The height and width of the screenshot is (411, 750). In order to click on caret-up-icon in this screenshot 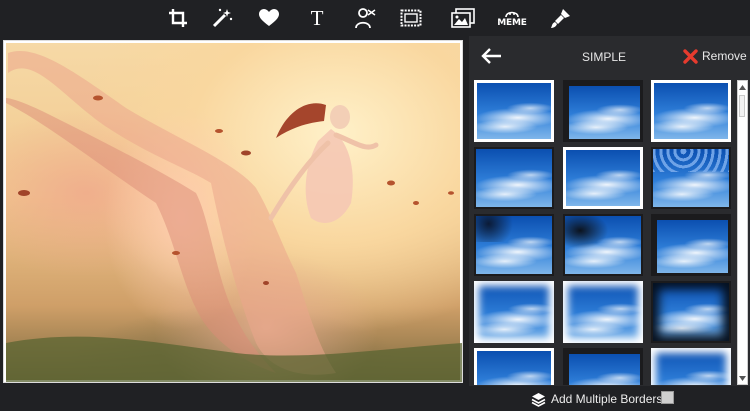, I will do `click(742, 87)`.